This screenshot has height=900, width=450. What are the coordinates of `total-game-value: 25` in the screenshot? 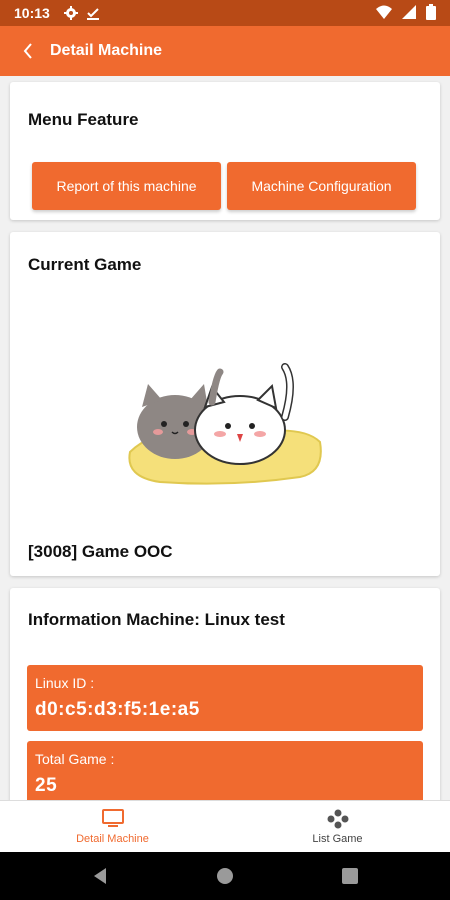 It's located at (46, 785).